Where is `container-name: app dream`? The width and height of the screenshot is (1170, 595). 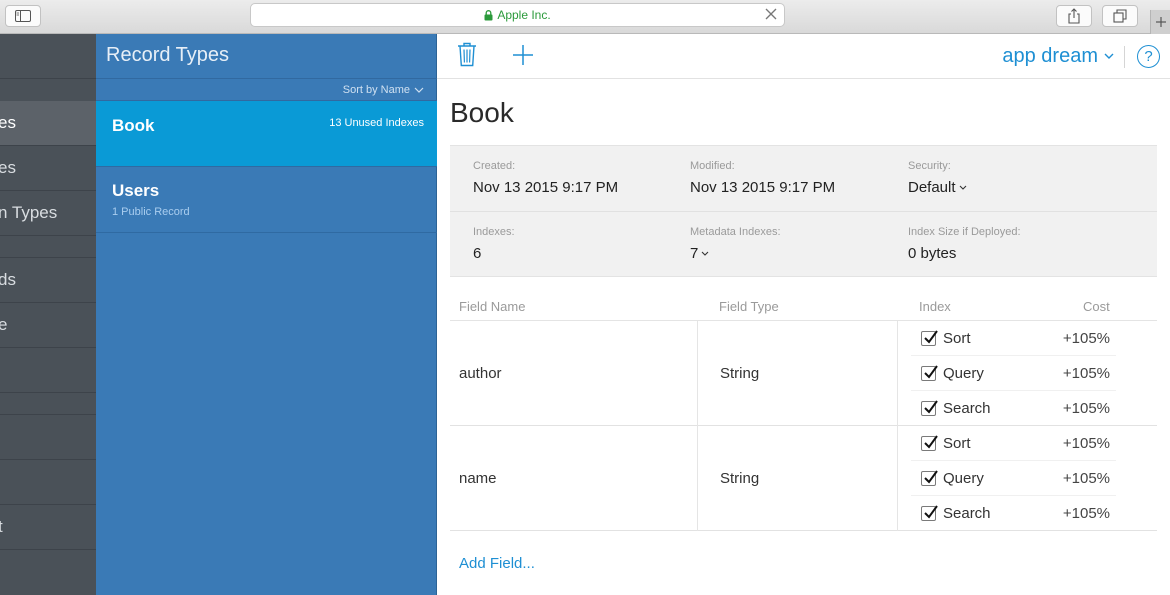
container-name: app dream is located at coordinates (1050, 56).